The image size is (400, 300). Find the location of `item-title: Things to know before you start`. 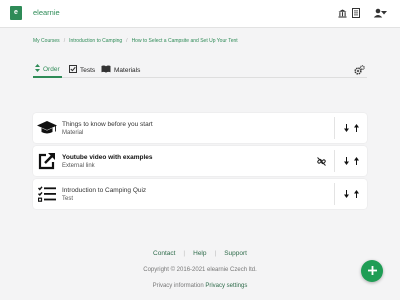

item-title: Things to know before you start is located at coordinates (107, 124).